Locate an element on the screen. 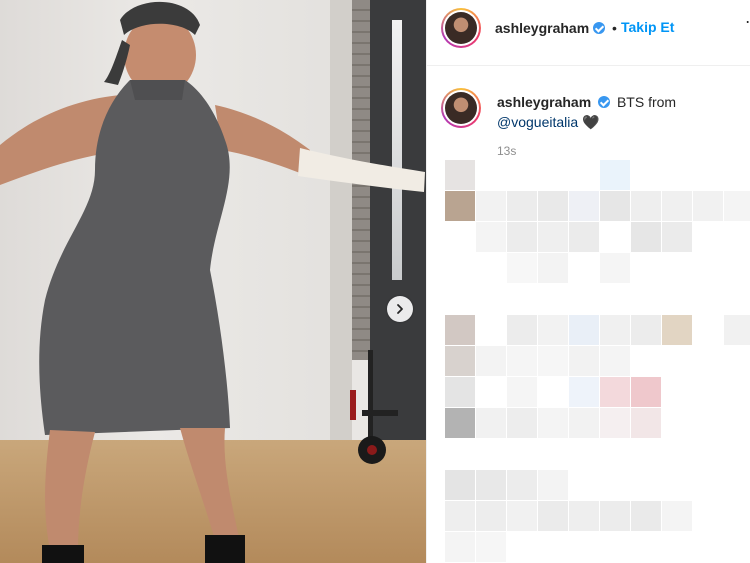 Image resolution: width=750 pixels, height=563 pixels. caption-avatar is located at coordinates (461, 108).